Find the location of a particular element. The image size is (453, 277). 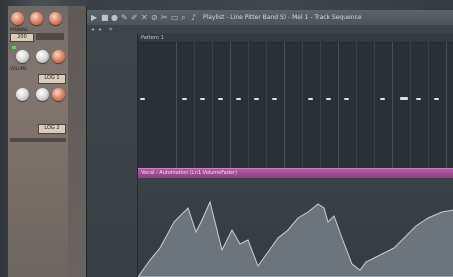

brush-icon: ✐ is located at coordinates (134, 17).